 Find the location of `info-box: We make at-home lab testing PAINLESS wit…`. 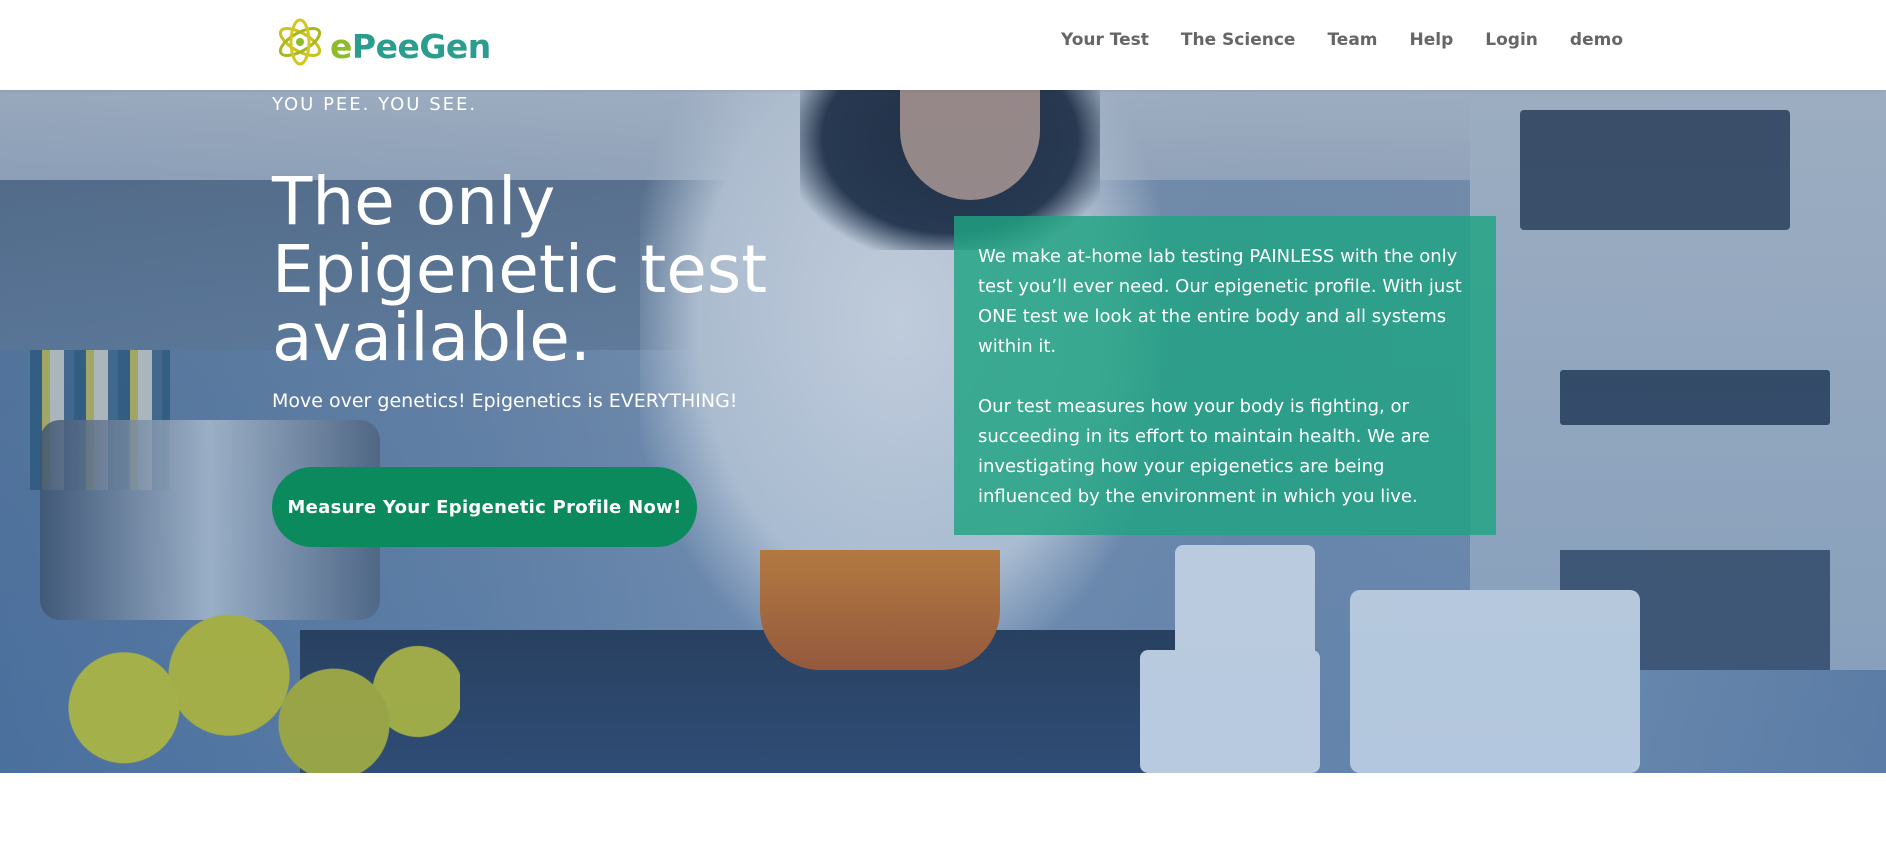

info-box: We make at-home lab testing PAINLESS wit… is located at coordinates (1225, 375).